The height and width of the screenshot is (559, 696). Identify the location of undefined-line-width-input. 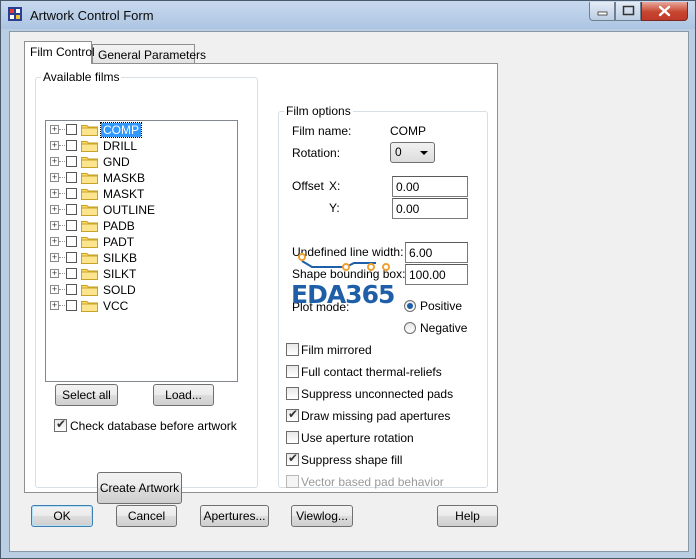
(436, 252).